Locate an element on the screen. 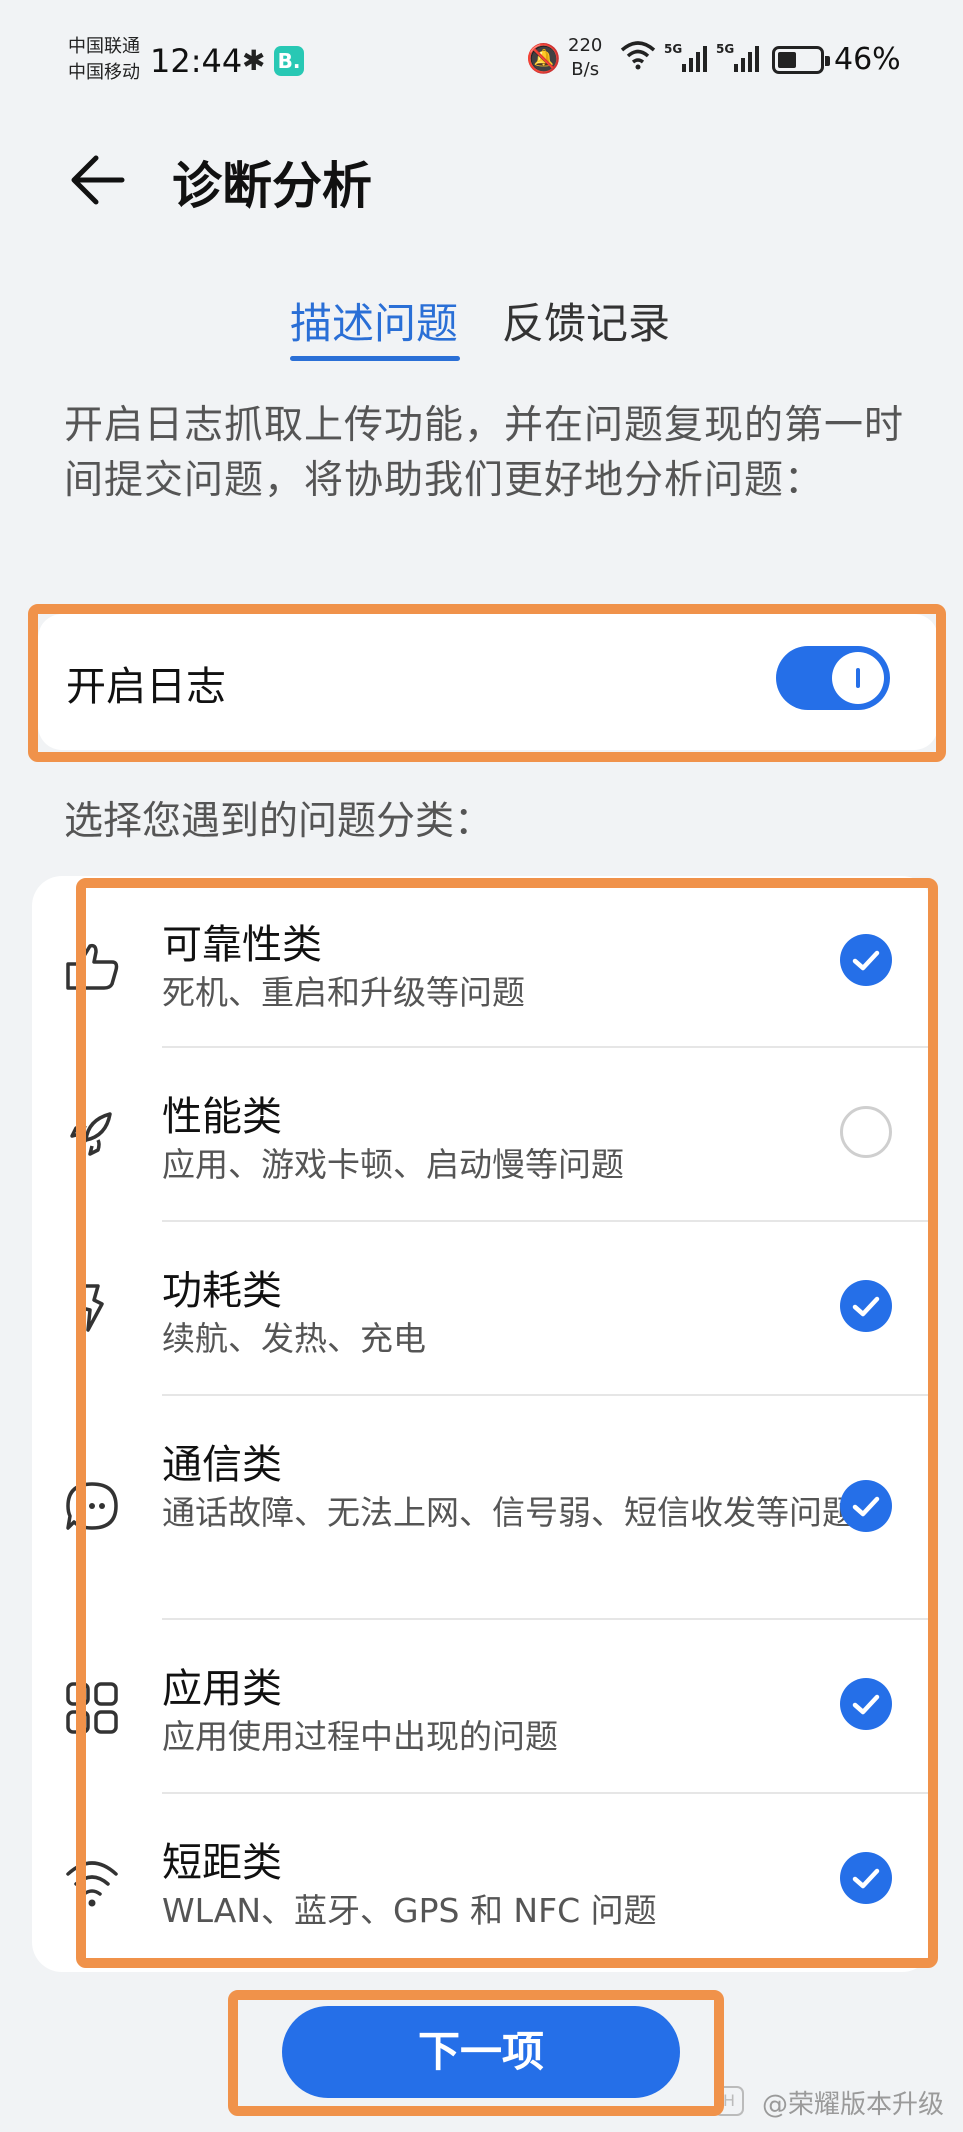 The width and height of the screenshot is (963, 2132). category-item-performance: 性能类 应用、游戏卡顿、启动慢等问题 is located at coordinates (482, 1134).